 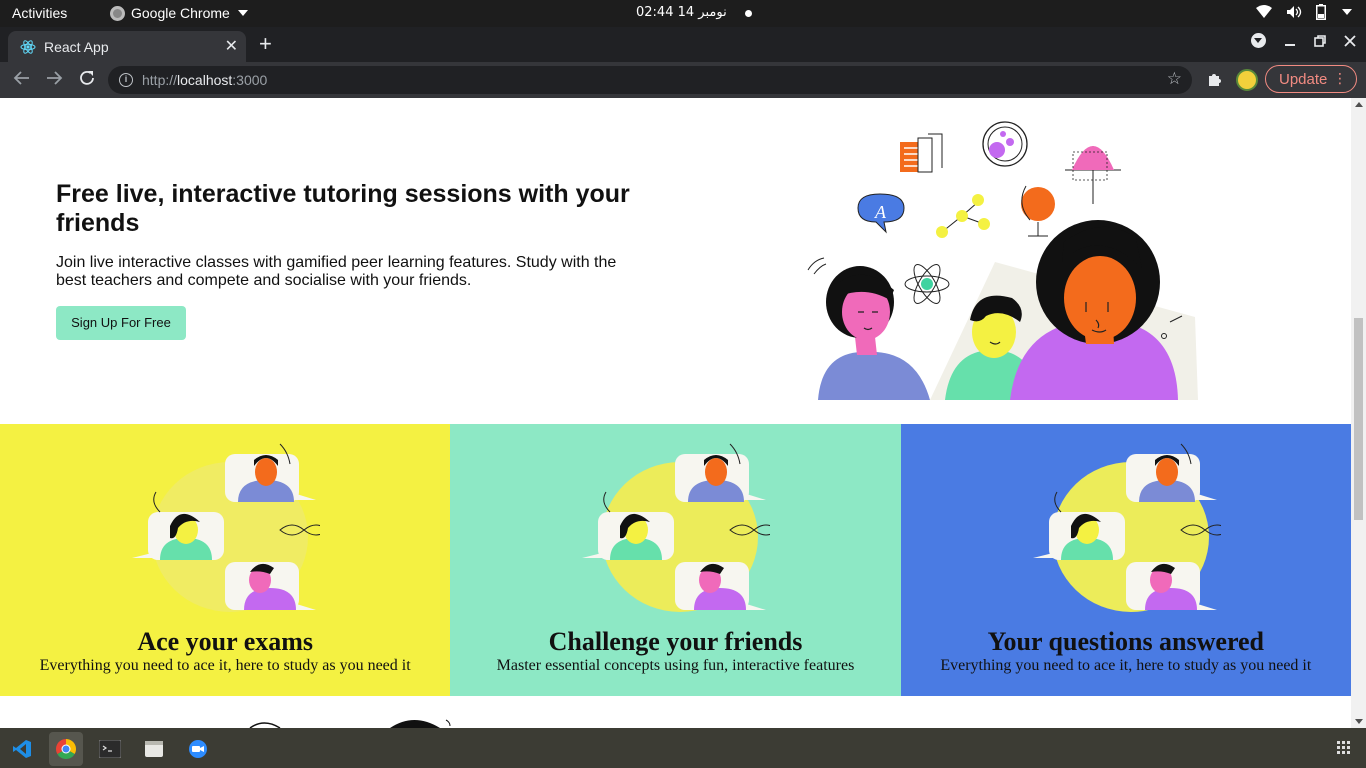 I want to click on dock-item-zoom, so click(x=198, y=749).